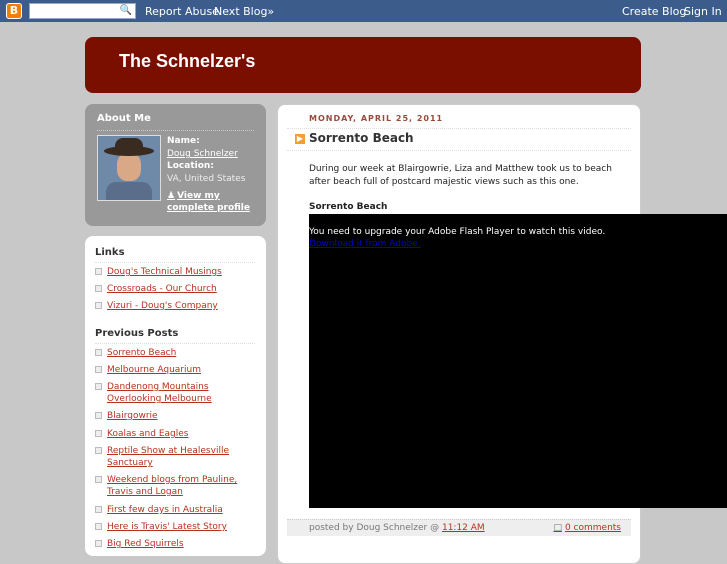 Image resolution: width=727 pixels, height=564 pixels. What do you see at coordinates (654, 11) in the screenshot?
I see `create-blog-link: Create Blog` at bounding box center [654, 11].